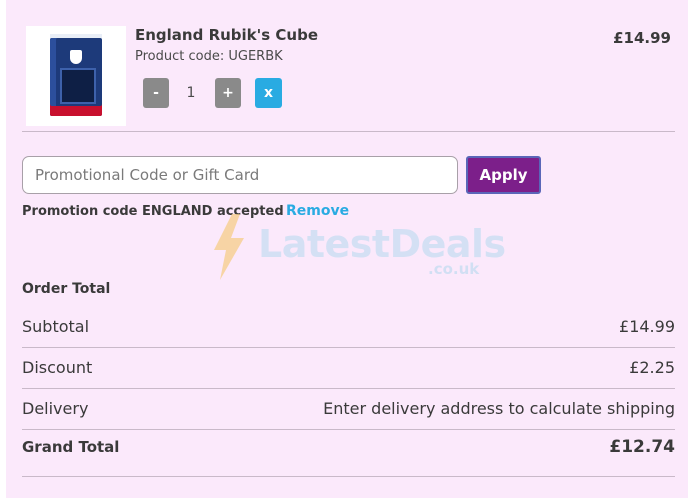 This screenshot has width=690, height=498. I want to click on quantity-value: 1, so click(191, 93).